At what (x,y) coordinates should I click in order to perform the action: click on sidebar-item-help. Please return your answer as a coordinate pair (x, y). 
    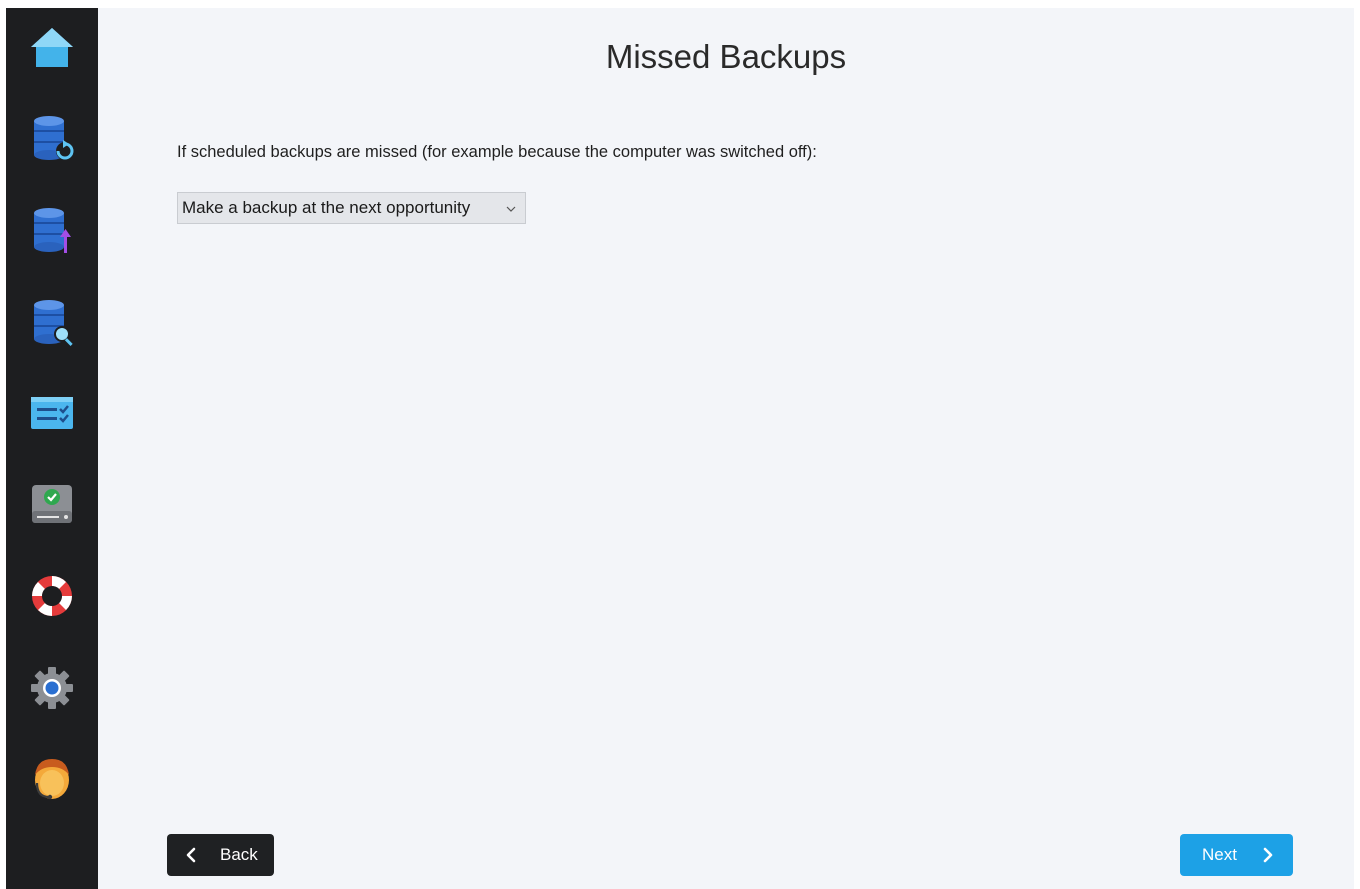
    Looking at the image, I should click on (52, 596).